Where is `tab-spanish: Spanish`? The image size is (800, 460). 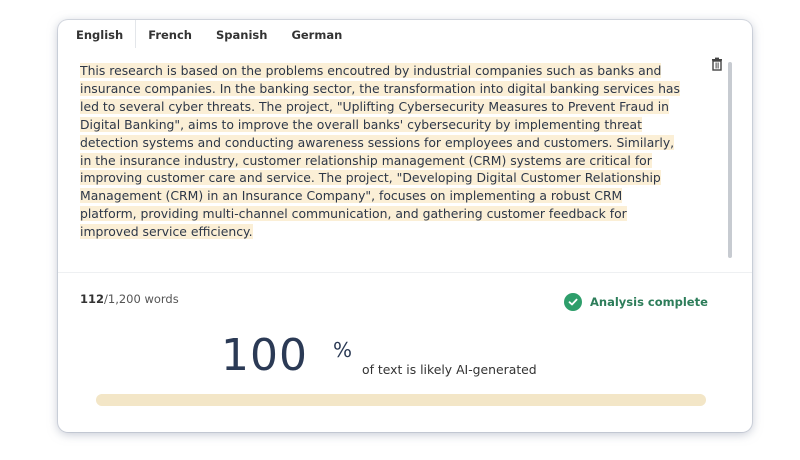
tab-spanish: Spanish is located at coordinates (241, 34).